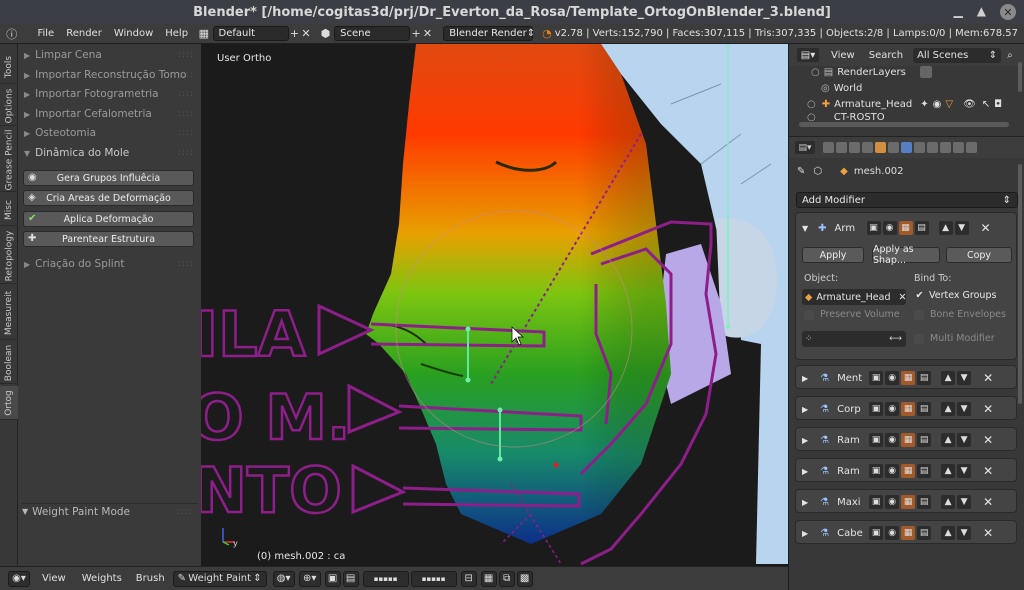 This screenshot has height=590, width=1024. I want to click on menu-view: View, so click(54, 578).